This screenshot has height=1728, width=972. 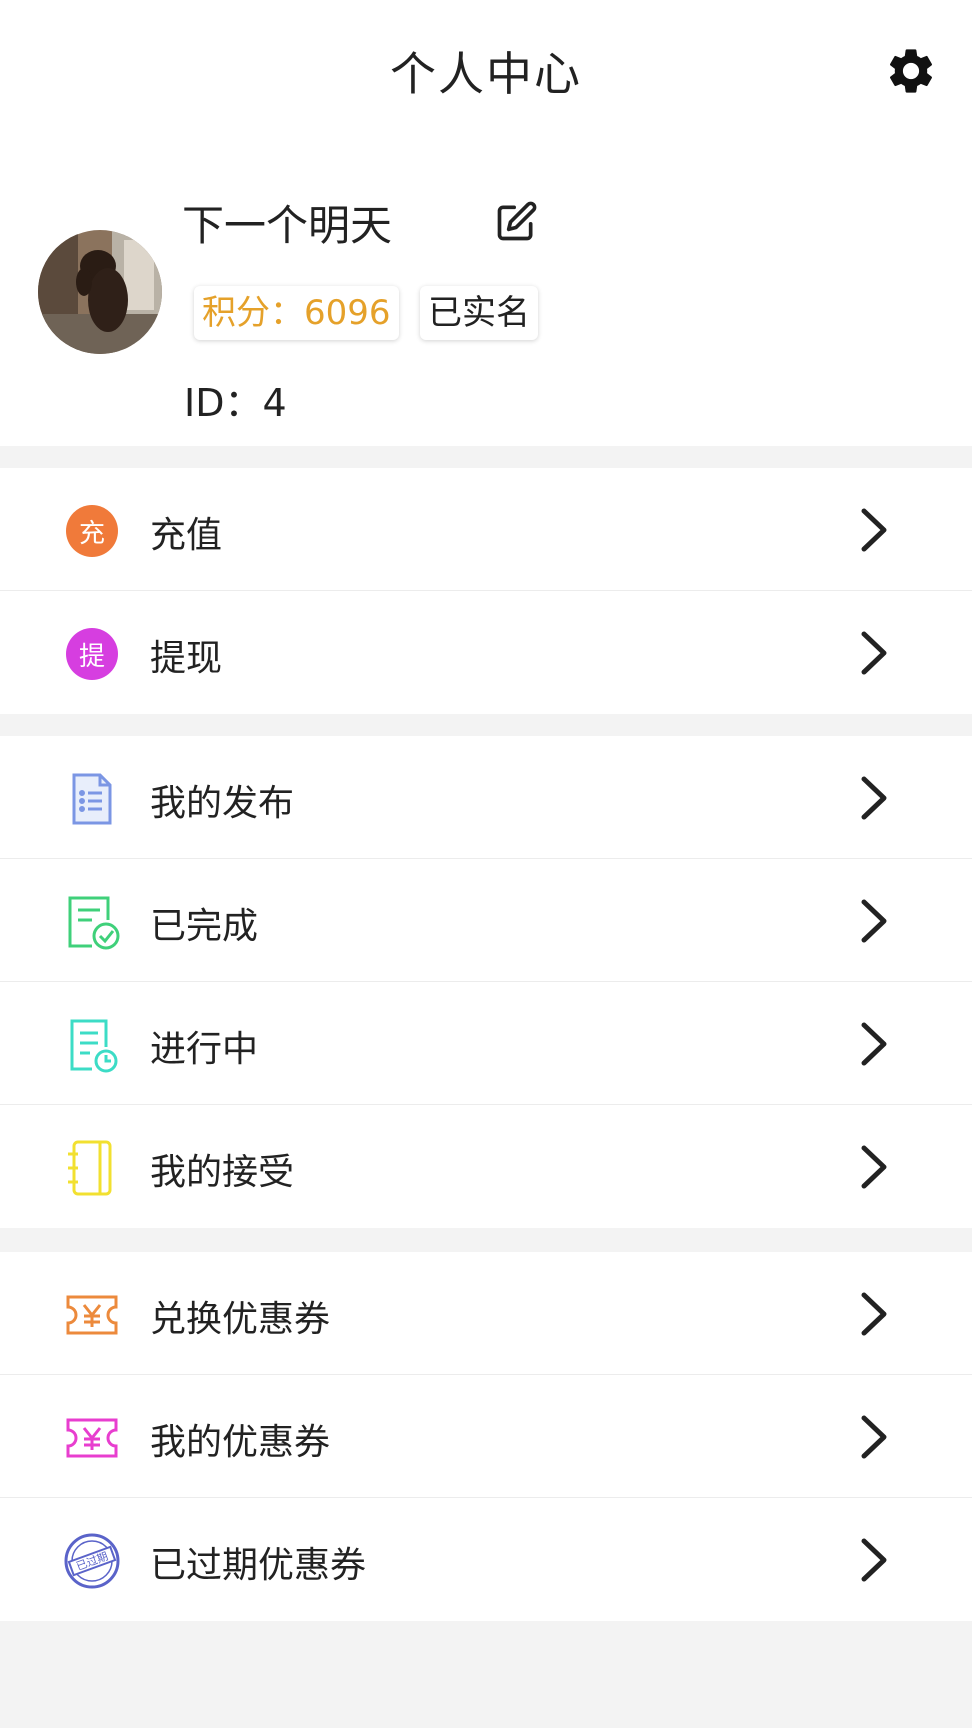 What do you see at coordinates (479, 313) in the screenshot?
I see `verified-badge: 已实名` at bounding box center [479, 313].